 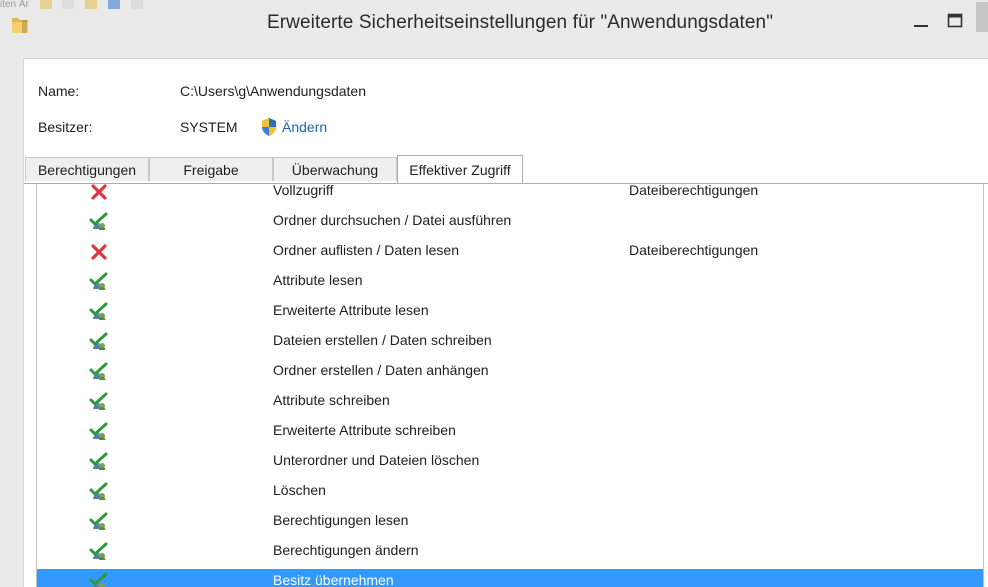 I want to click on permission-name: Erweiterte Attribute schreiben, so click(x=364, y=430).